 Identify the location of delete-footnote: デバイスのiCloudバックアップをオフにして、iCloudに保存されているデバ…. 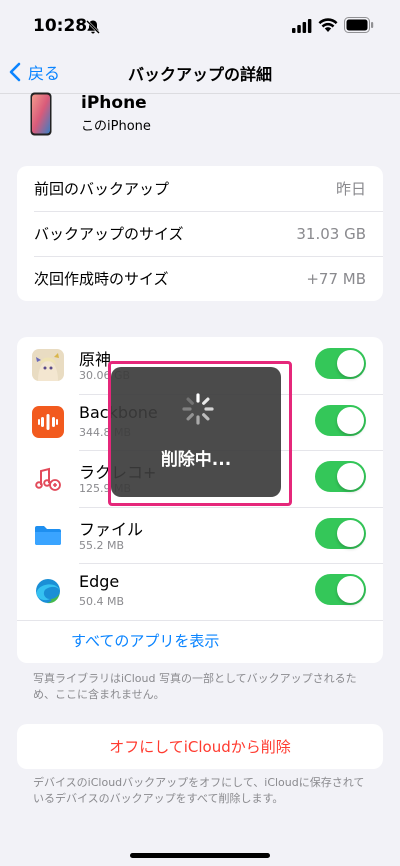
(199, 790).